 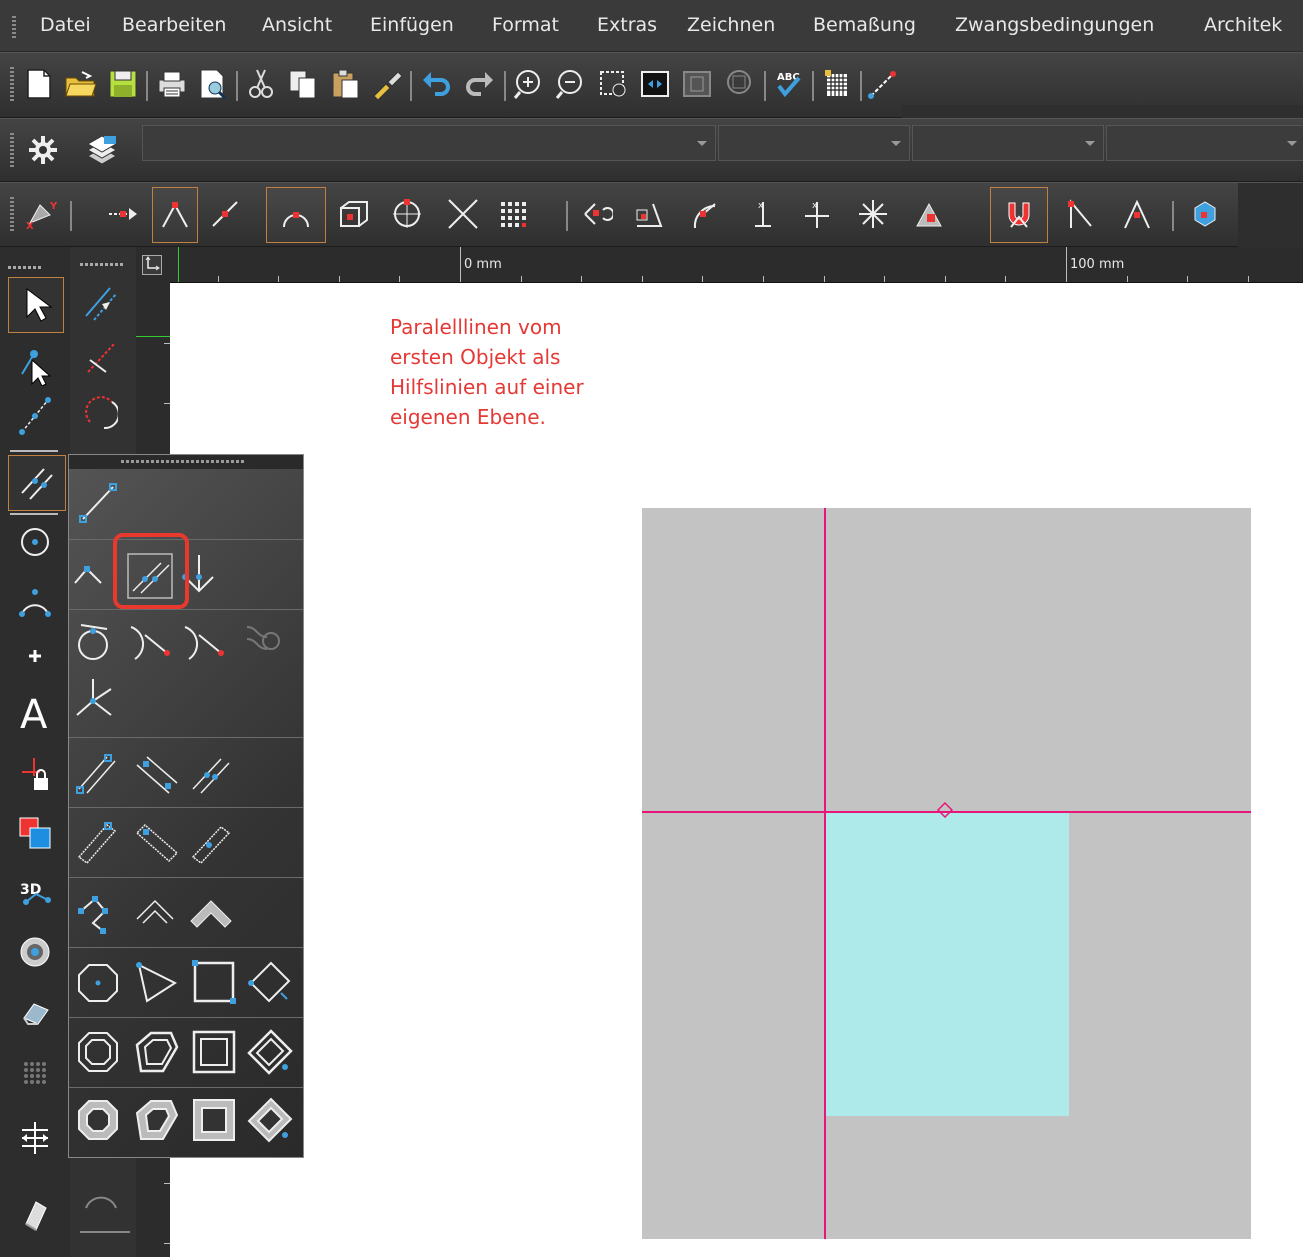 I want to click on double-rectangle-icon, so click(x=214, y=1052).